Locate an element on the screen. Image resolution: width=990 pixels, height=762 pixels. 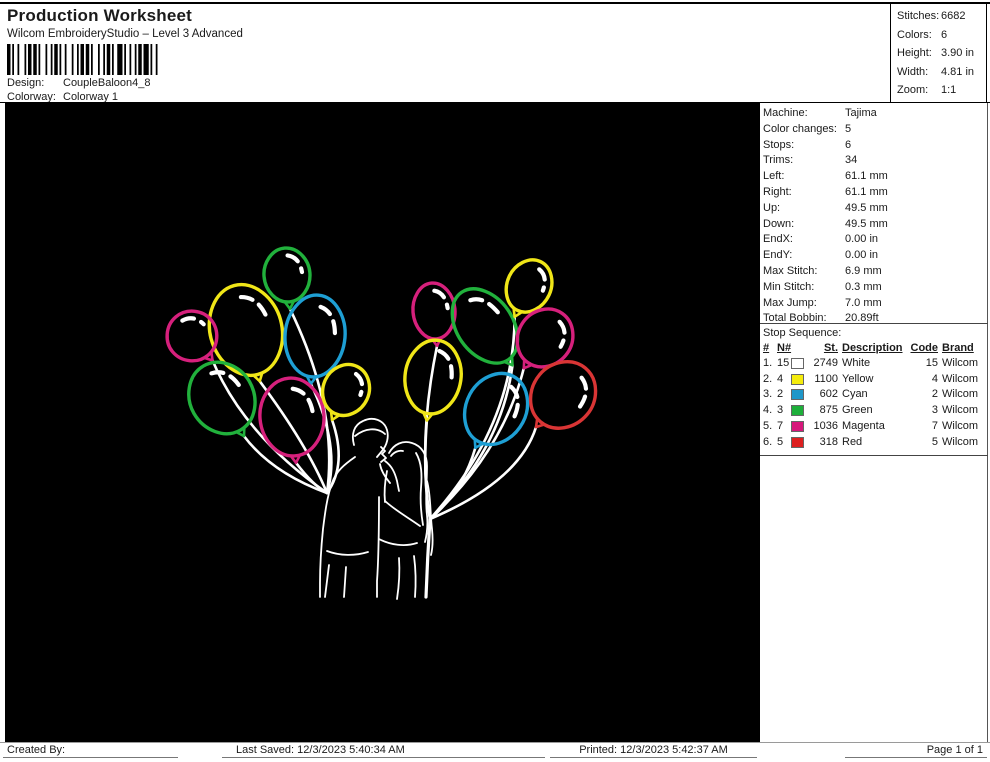
machine-info-value: 6 is located at coordinates (848, 144).